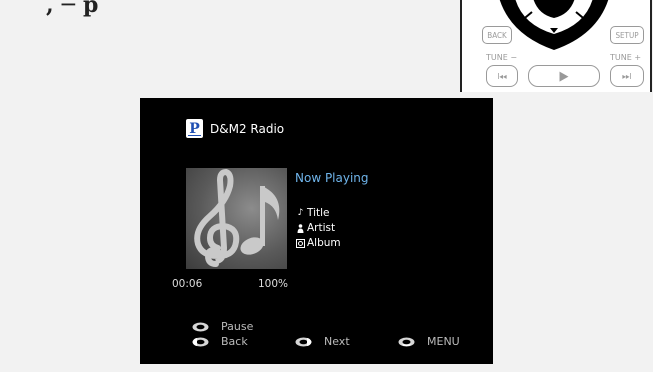 The image size is (653, 372). Describe the element at coordinates (200, 327) in the screenshot. I see `dpad-center-icon` at that location.